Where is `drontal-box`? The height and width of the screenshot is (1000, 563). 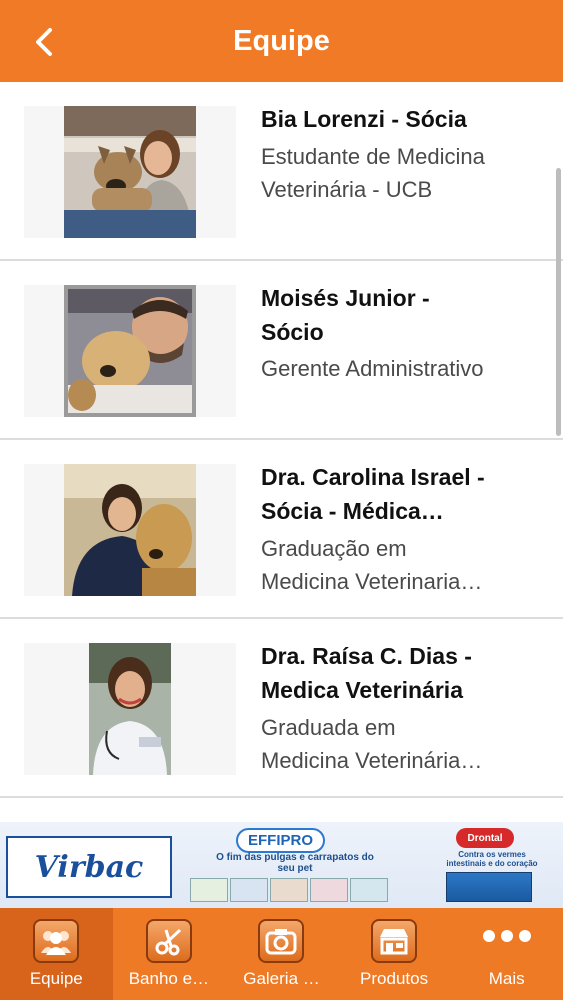
drontal-box is located at coordinates (489, 887).